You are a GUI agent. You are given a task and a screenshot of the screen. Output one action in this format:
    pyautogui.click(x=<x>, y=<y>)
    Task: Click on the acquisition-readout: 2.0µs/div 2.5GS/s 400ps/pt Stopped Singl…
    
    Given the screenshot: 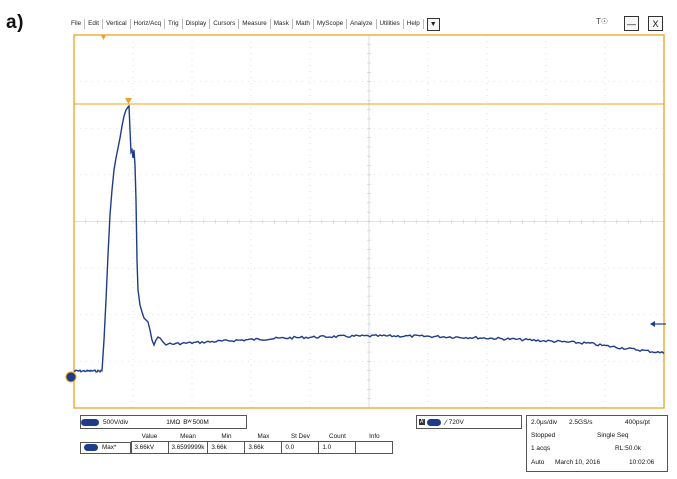 What is the action you would take?
    pyautogui.click(x=597, y=443)
    